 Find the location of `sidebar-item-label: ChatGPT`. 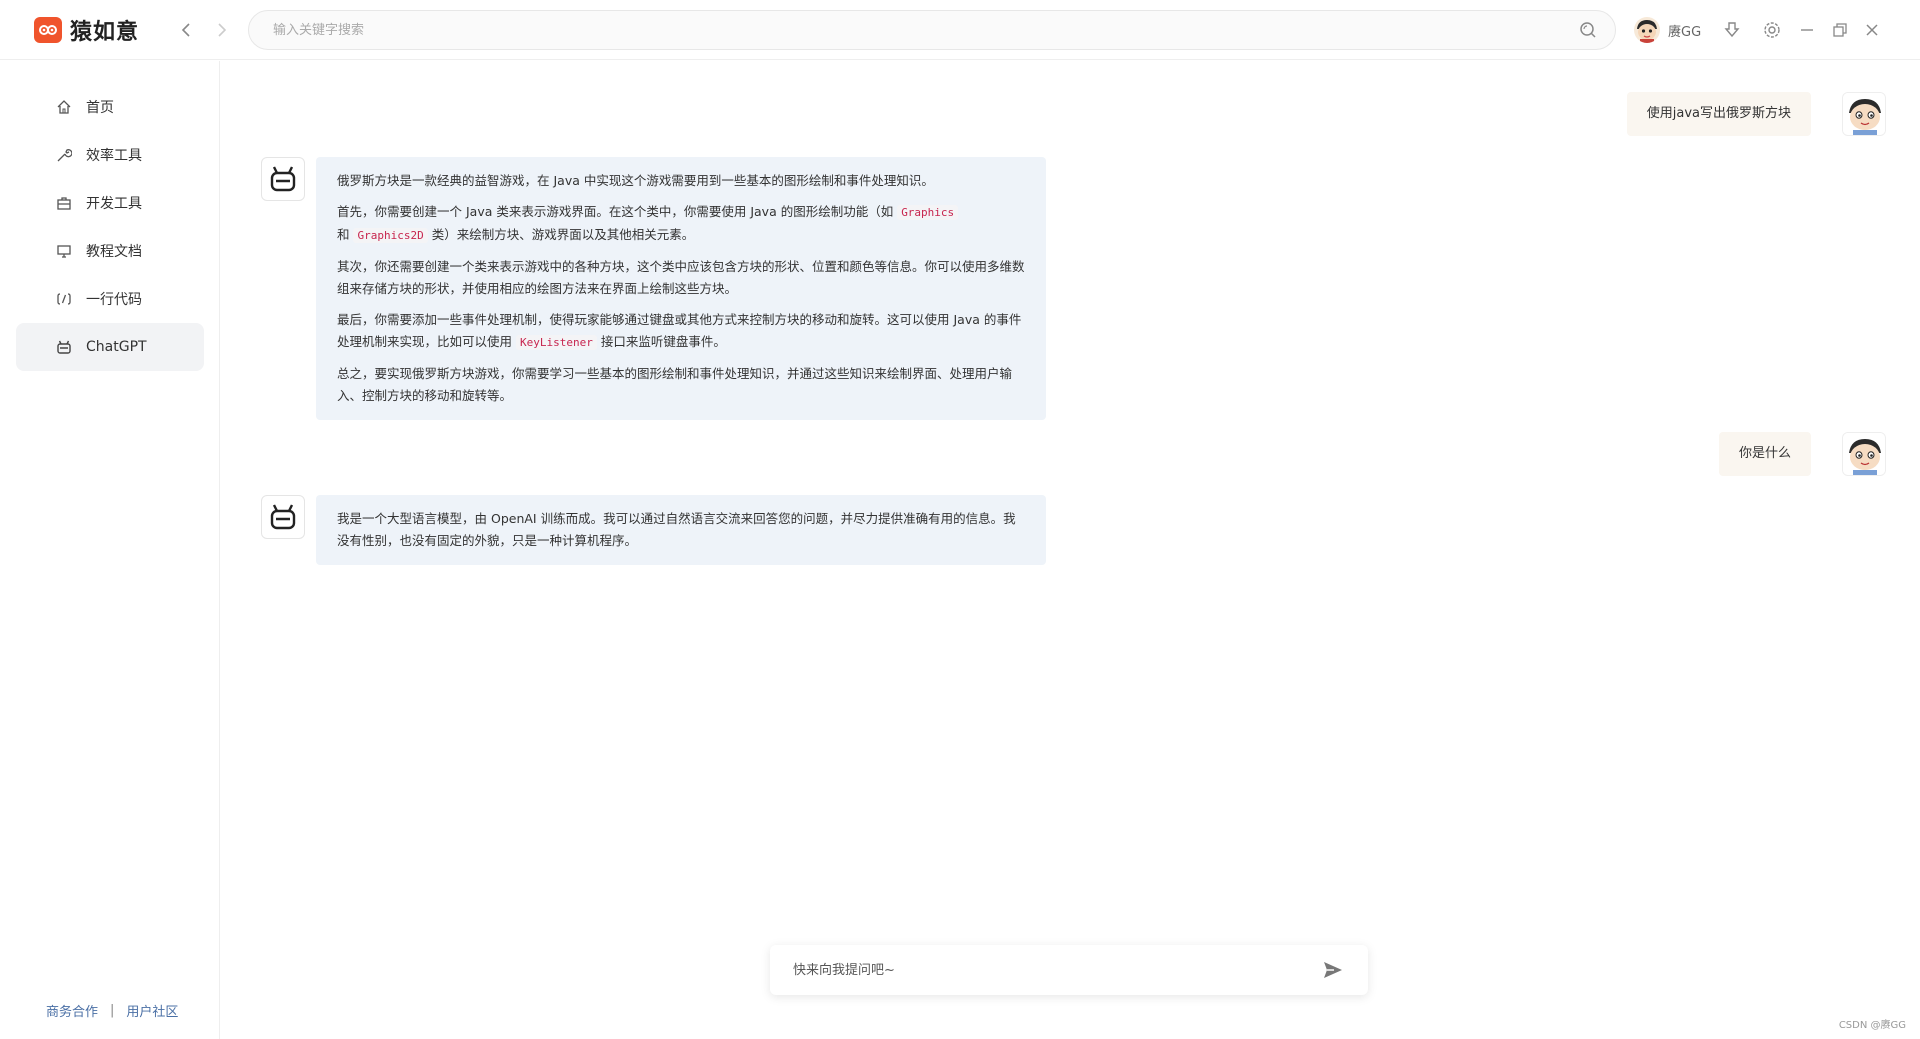

sidebar-item-label: ChatGPT is located at coordinates (116, 347).